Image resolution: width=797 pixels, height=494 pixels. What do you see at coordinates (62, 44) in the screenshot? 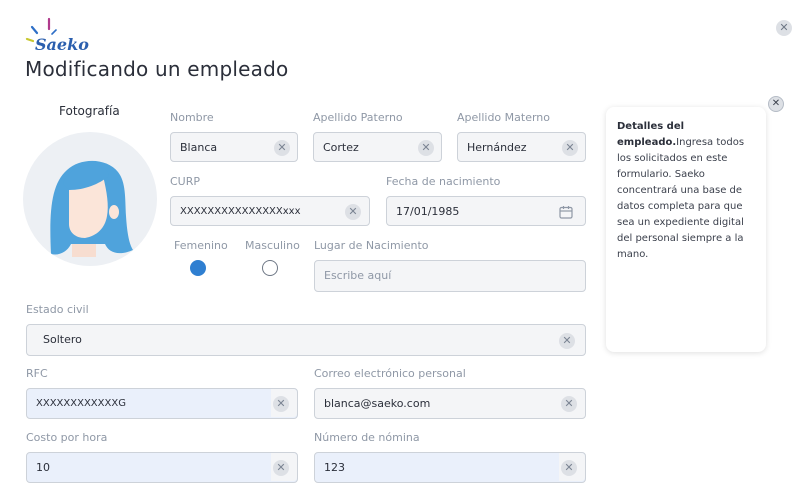
I see `logo-text: Saeko` at bounding box center [62, 44].